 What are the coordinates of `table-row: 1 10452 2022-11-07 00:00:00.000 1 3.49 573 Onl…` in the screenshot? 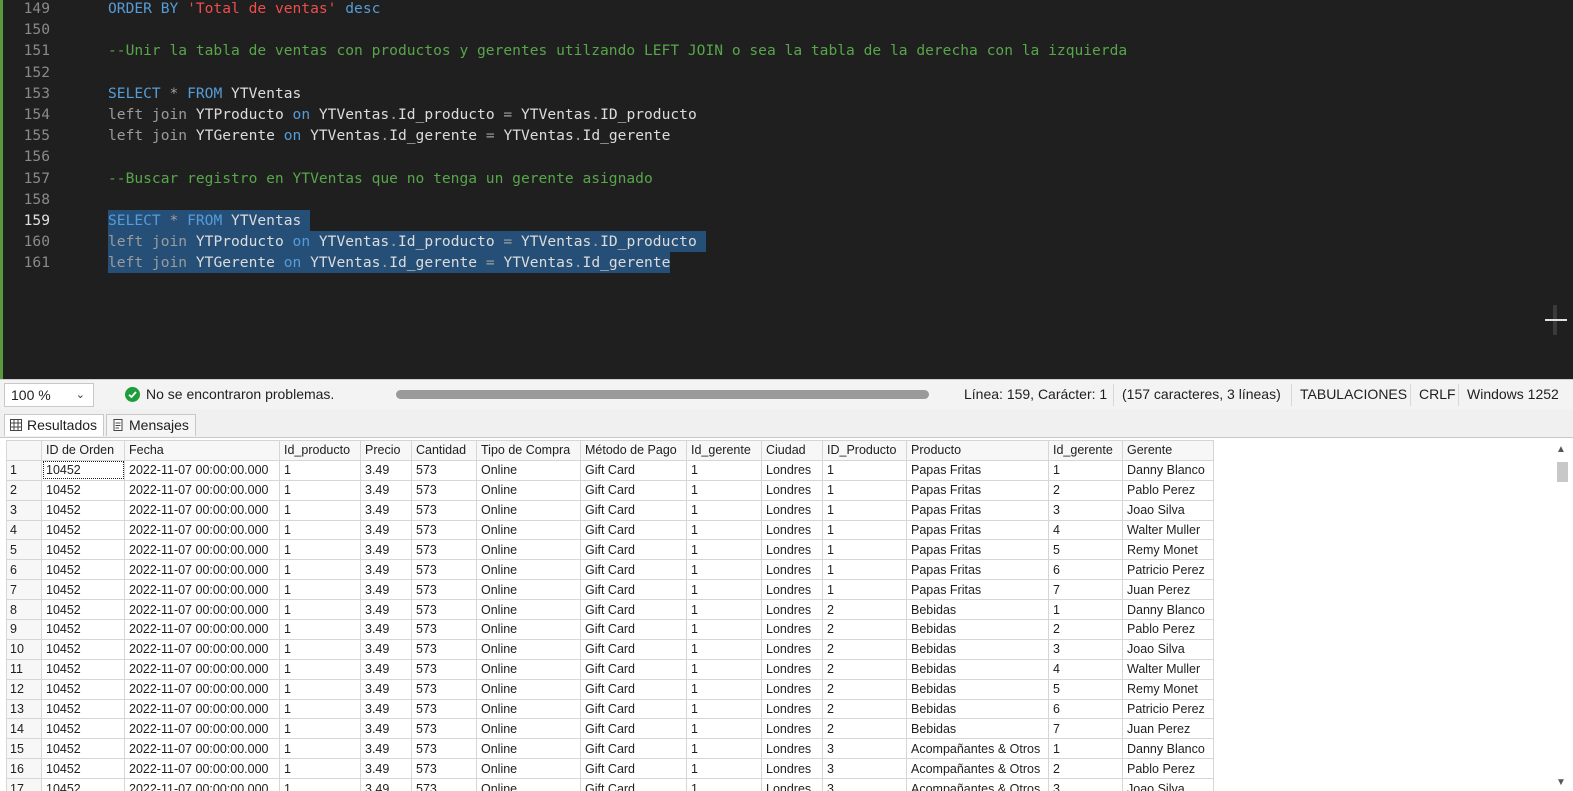 It's located at (610, 470).